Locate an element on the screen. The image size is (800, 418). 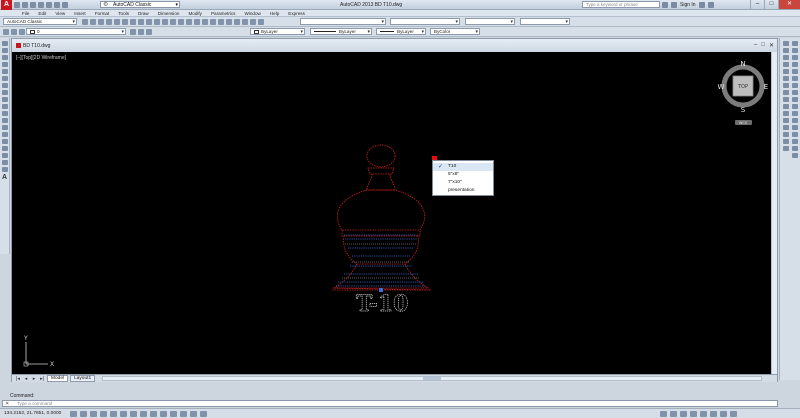
pan-icon is located at coordinates (181, 22).